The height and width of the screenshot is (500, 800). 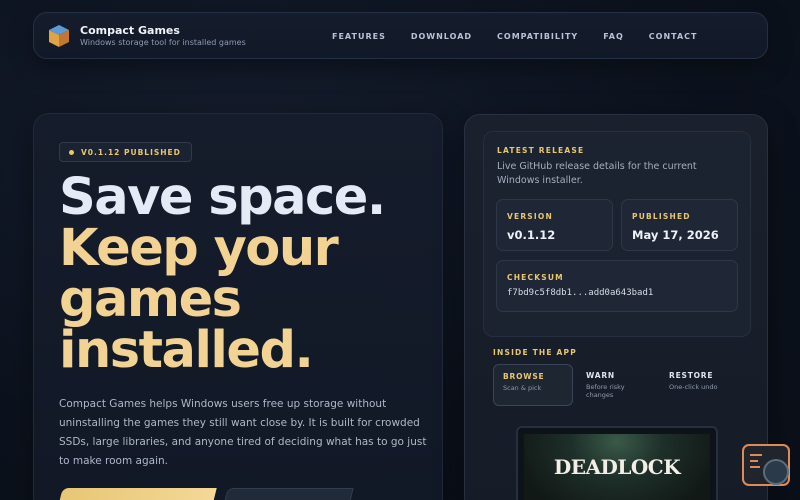 I want to click on nav-link-faq: FAQ, so click(x=613, y=36).